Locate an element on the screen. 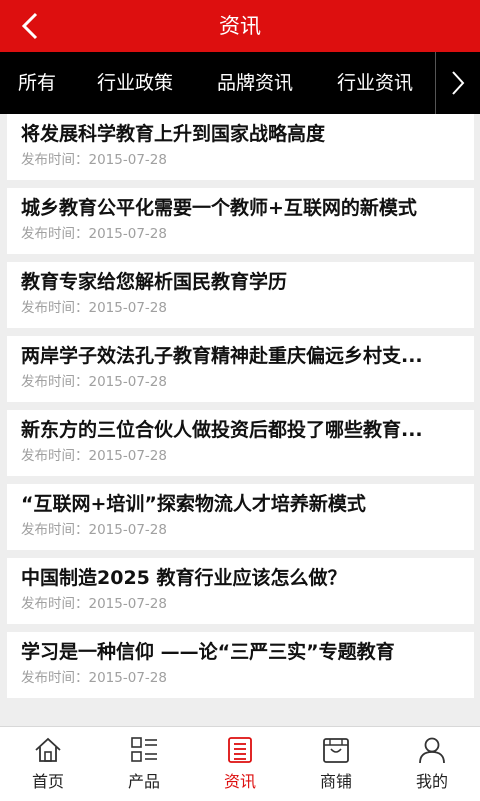 The image size is (480, 801). tab-industry-news: 行业资讯 is located at coordinates (375, 83).